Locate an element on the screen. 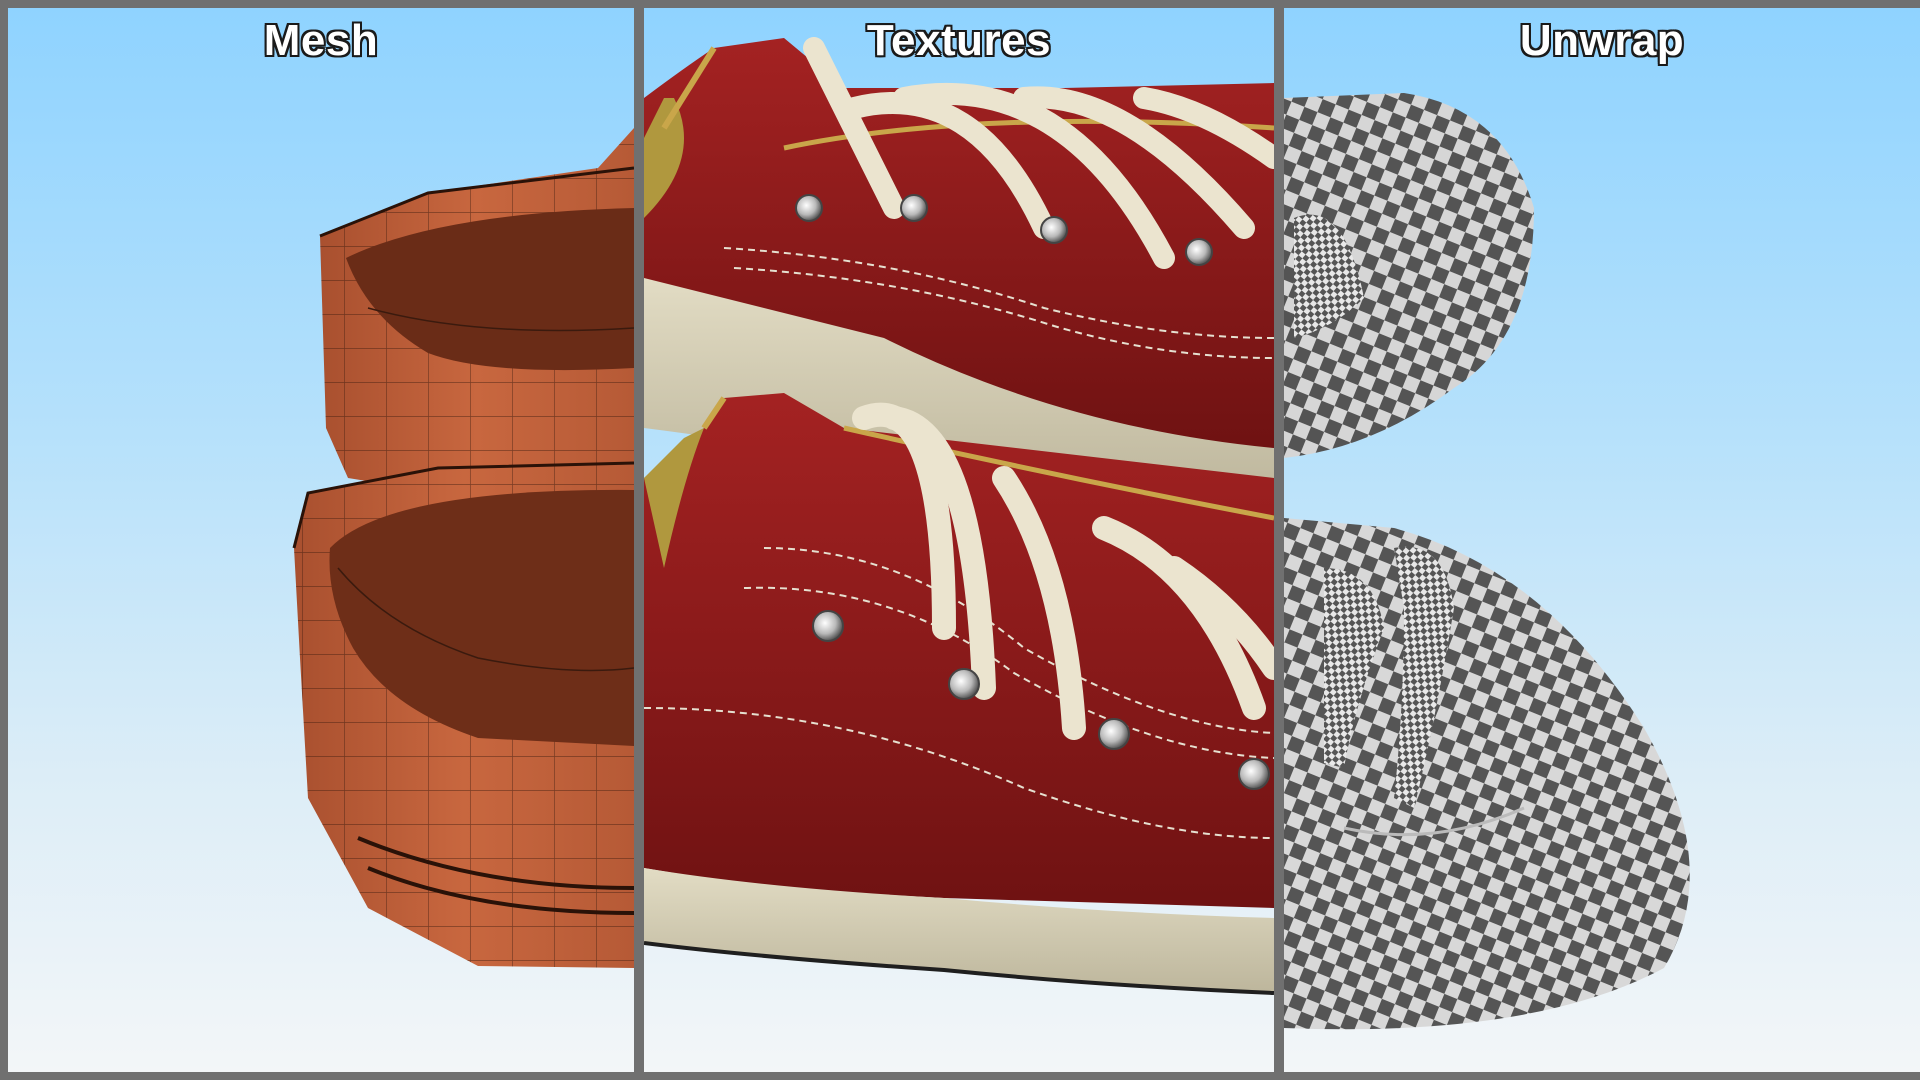  textures-title: Textures is located at coordinates (959, 40).